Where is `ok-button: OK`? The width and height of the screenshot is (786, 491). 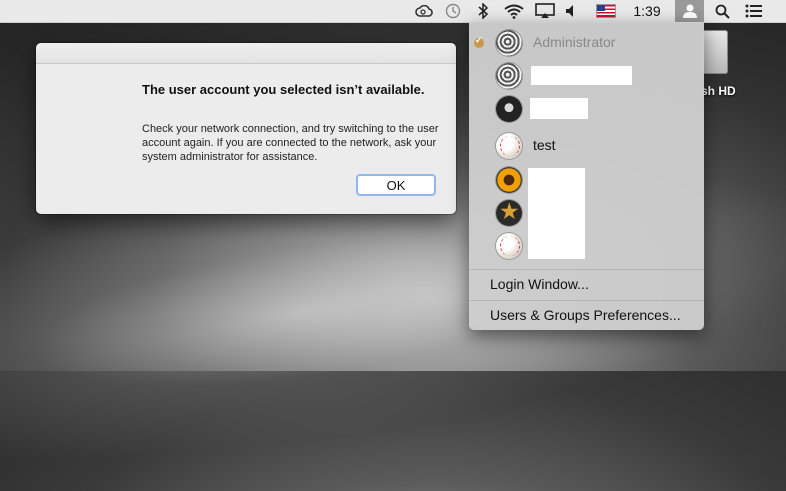
ok-button: OK is located at coordinates (396, 185).